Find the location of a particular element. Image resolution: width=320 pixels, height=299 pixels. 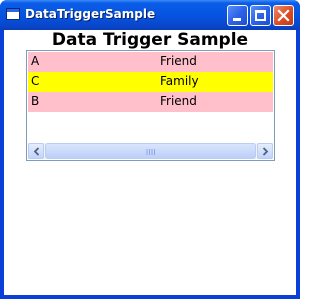

list-item: B Friend is located at coordinates (150, 102).